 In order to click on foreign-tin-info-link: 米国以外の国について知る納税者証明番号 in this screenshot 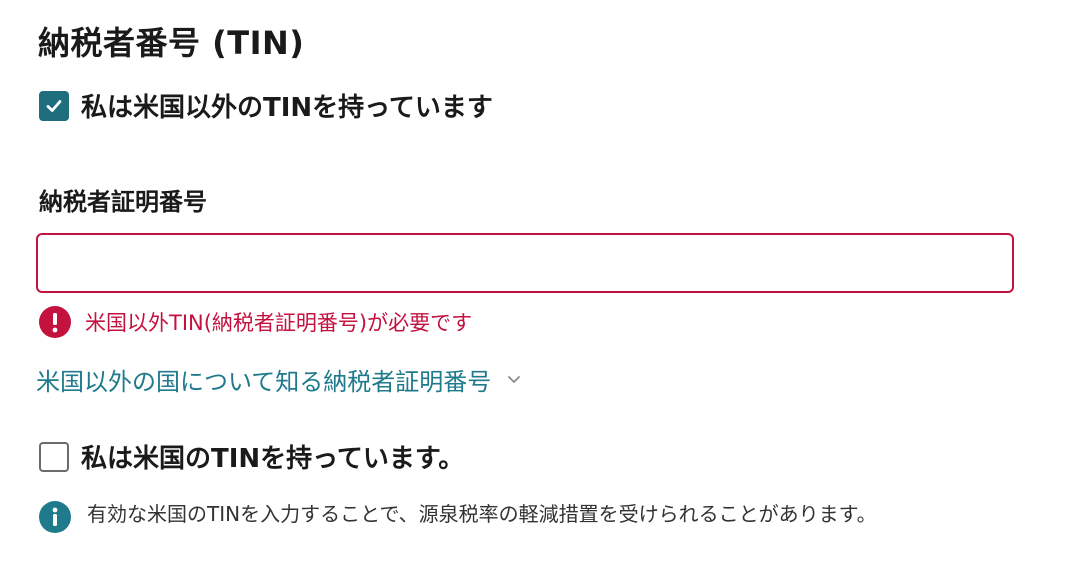, I will do `click(278, 379)`.